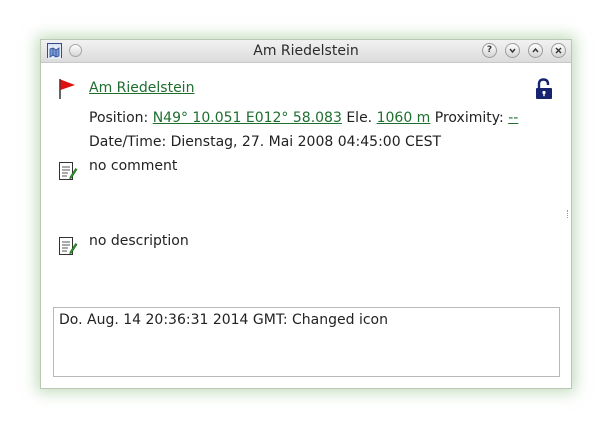  Describe the element at coordinates (306, 142) in the screenshot. I see `datetime-value: Dienstag, 27. Mai 2008 04:45:00 CEST` at that location.